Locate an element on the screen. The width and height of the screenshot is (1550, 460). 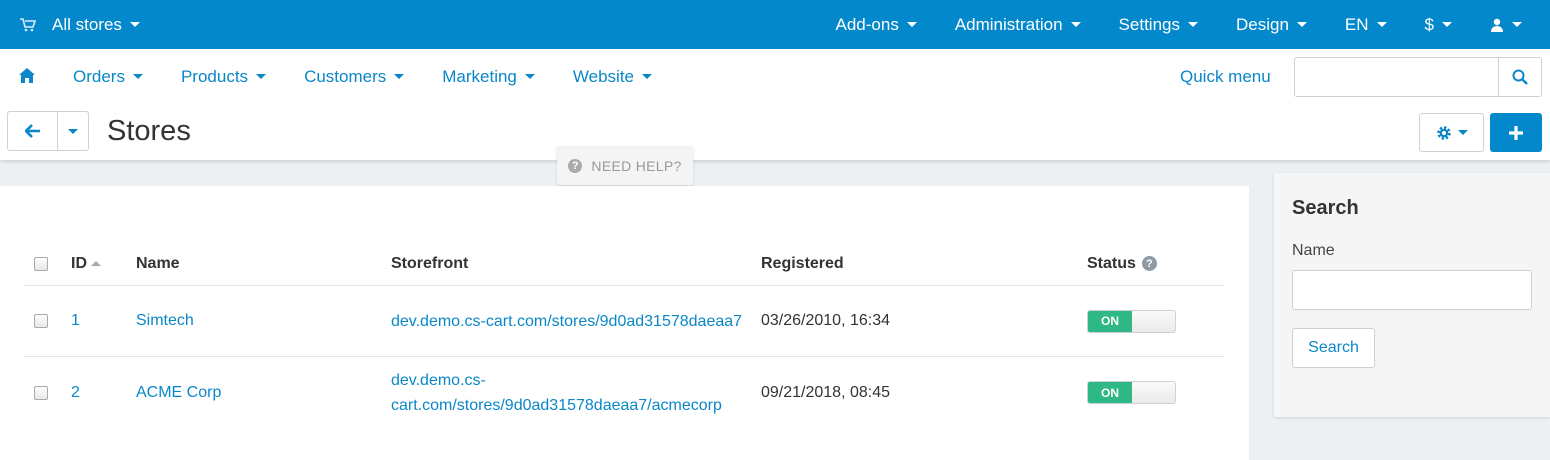
nav-website: Website is located at coordinates (612, 77).